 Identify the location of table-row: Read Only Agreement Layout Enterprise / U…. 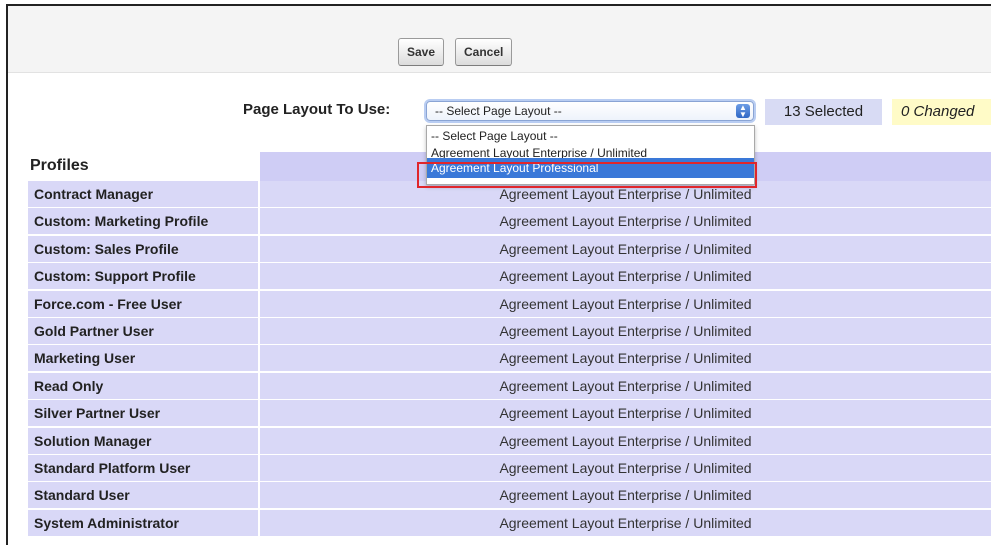
(509, 386).